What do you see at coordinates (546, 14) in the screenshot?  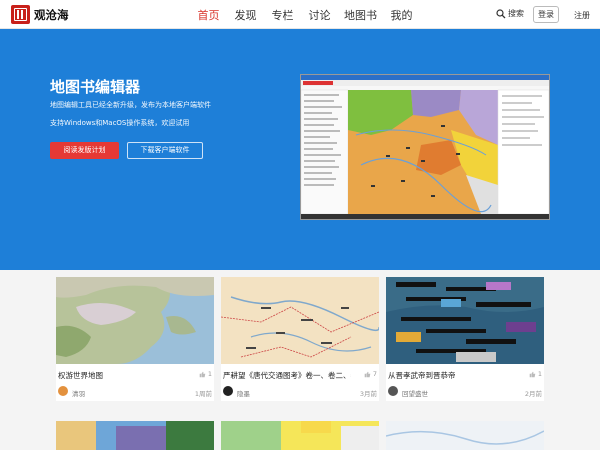 I see `login-button: 登录` at bounding box center [546, 14].